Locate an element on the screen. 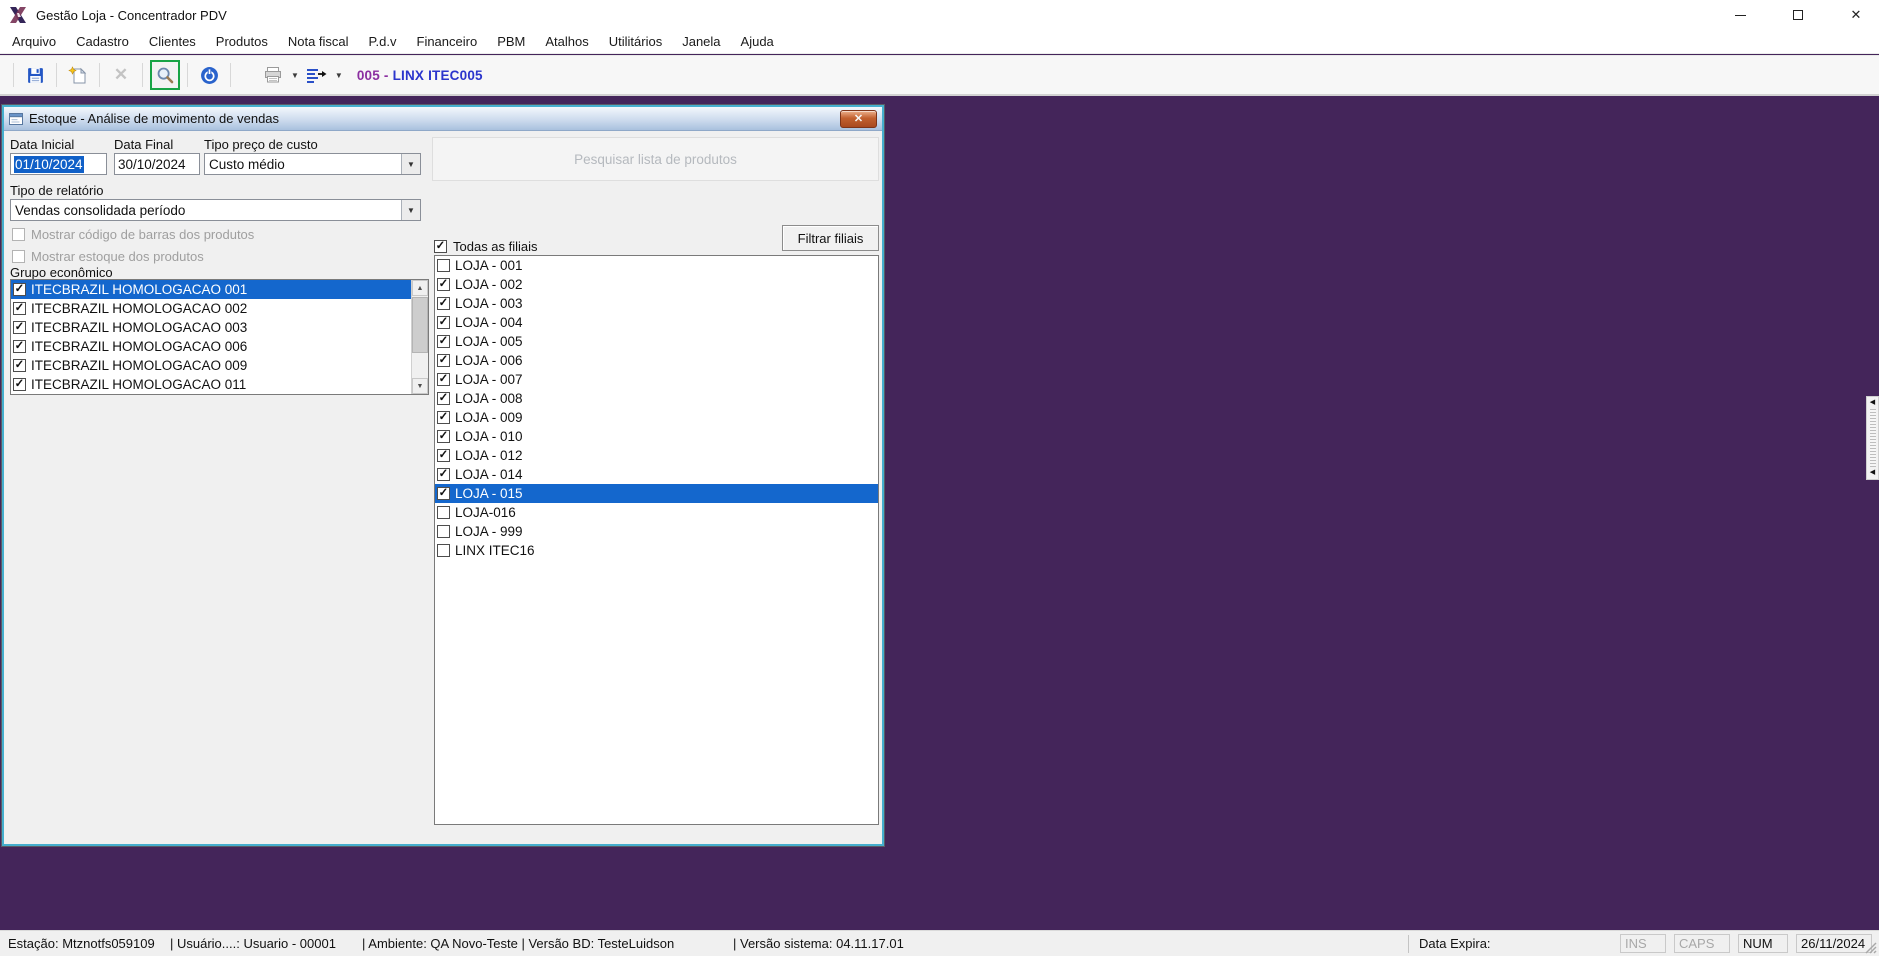 This screenshot has width=1879, height=956. list-item: ✓ LOJA - 007 is located at coordinates (656, 379).